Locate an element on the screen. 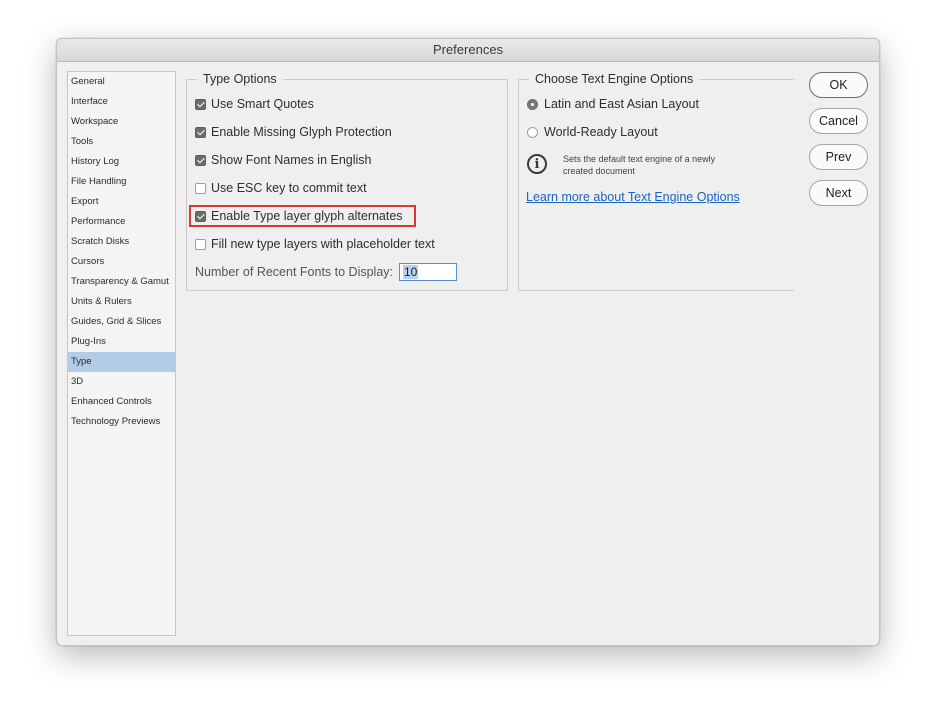 The image size is (934, 719). latin-east-asian-option: Latin and East Asian Layout is located at coordinates (613, 104).